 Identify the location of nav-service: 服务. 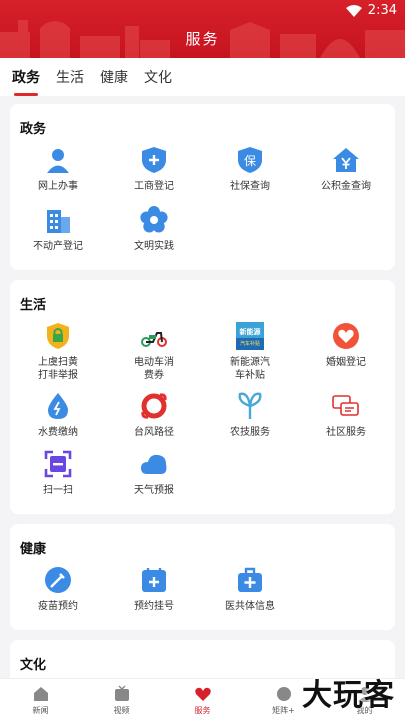
(202, 699).